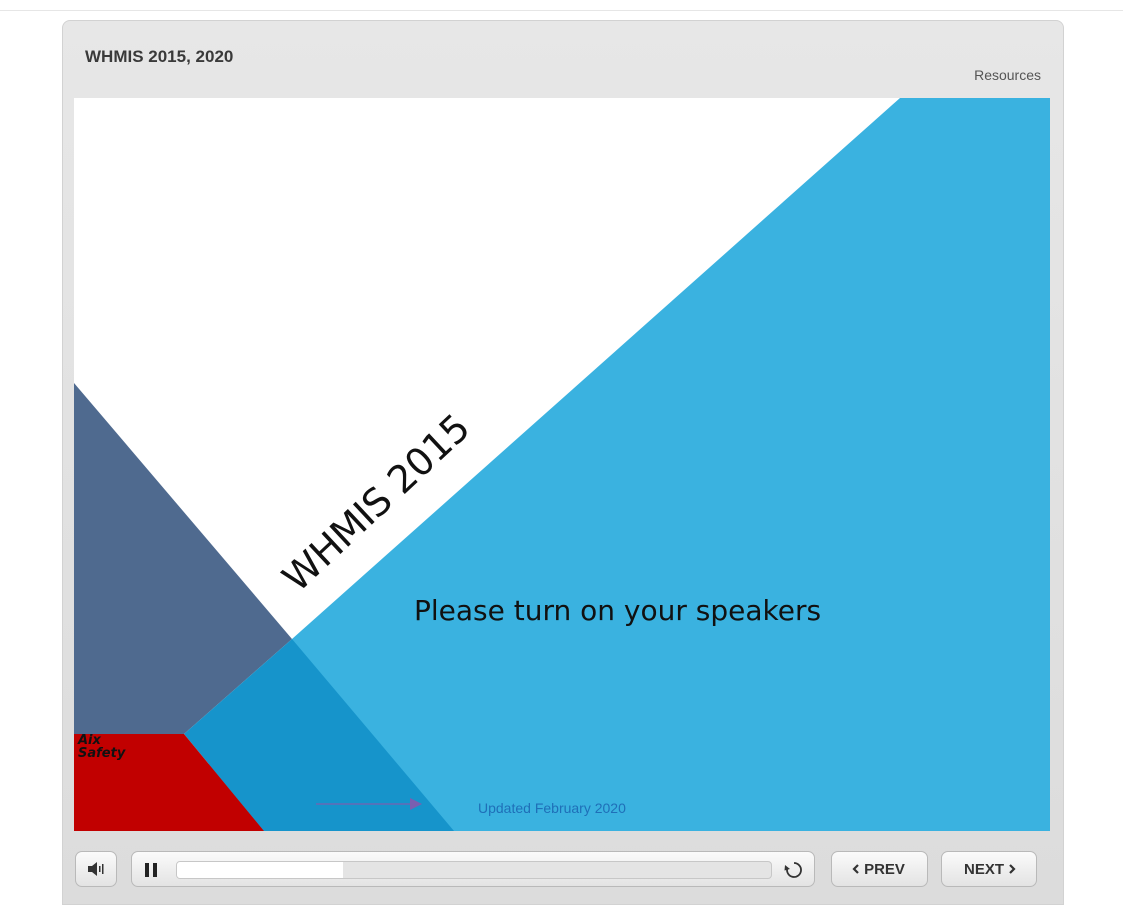 The image size is (1123, 905). What do you see at coordinates (159, 56) in the screenshot?
I see `course-title: WHMIS 2015, 2020` at bounding box center [159, 56].